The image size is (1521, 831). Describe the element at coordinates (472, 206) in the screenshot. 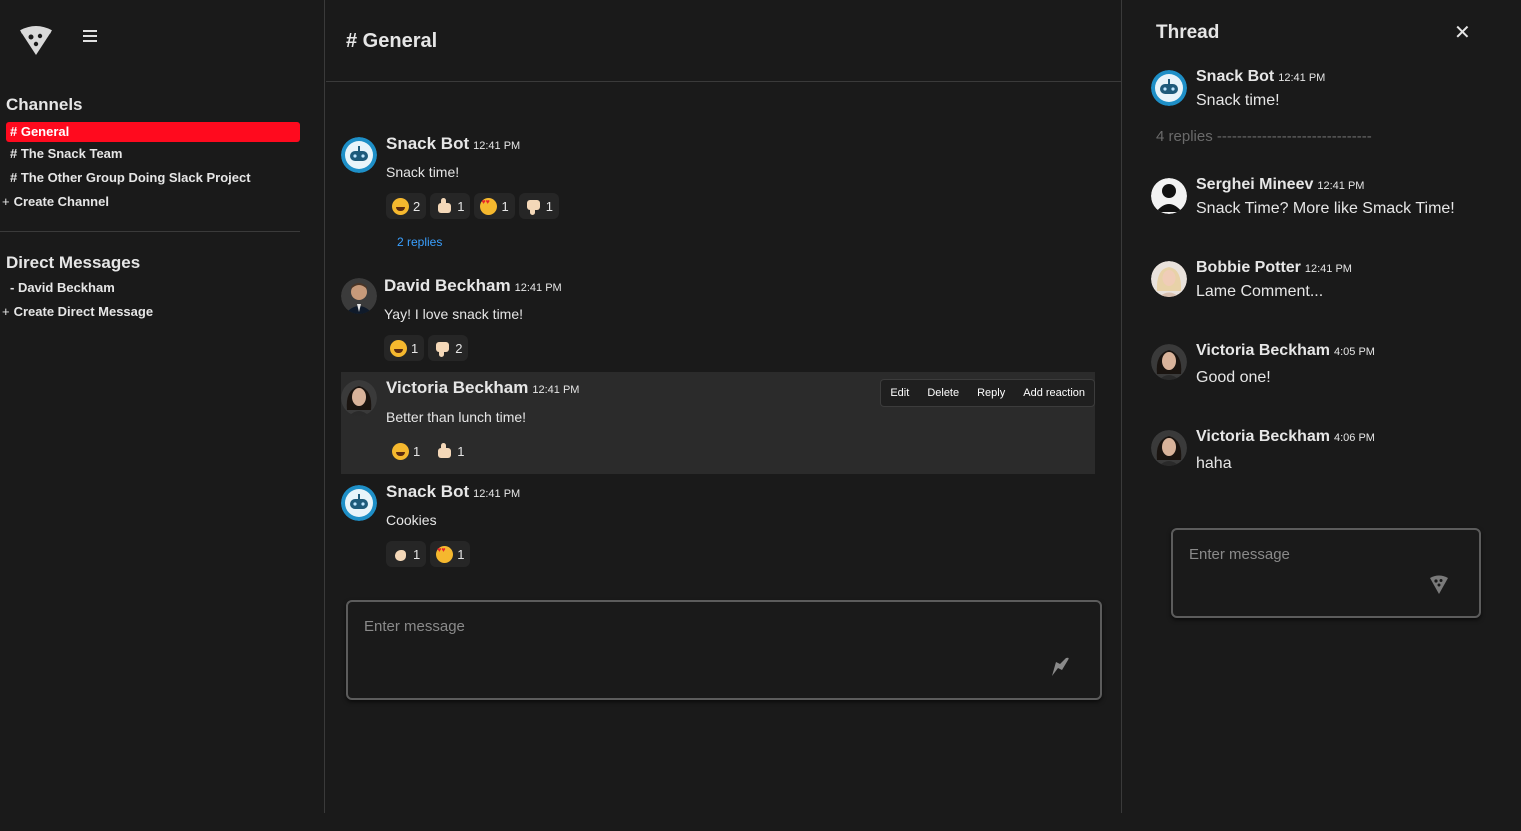

I see `reaction-list: 2 1 1 1` at that location.